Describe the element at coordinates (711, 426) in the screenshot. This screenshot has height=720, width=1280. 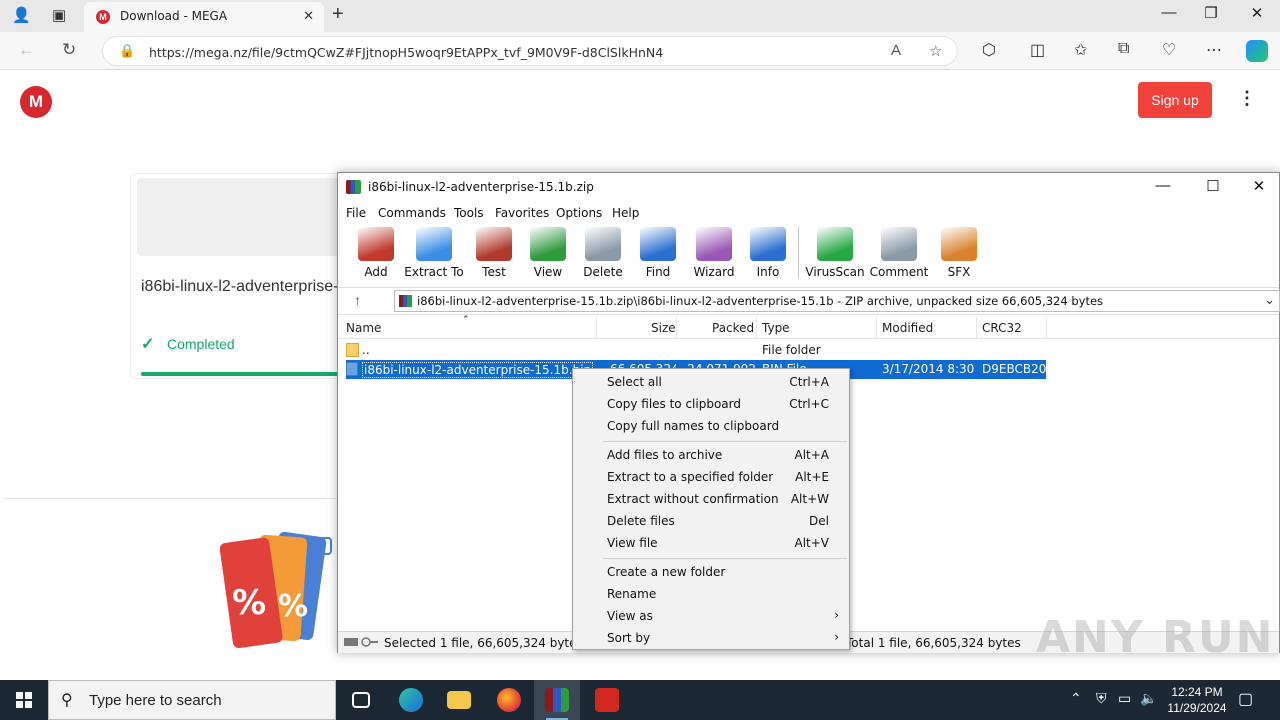
I see `menu-item-copy-full-names: Copy full names to clipboard` at that location.